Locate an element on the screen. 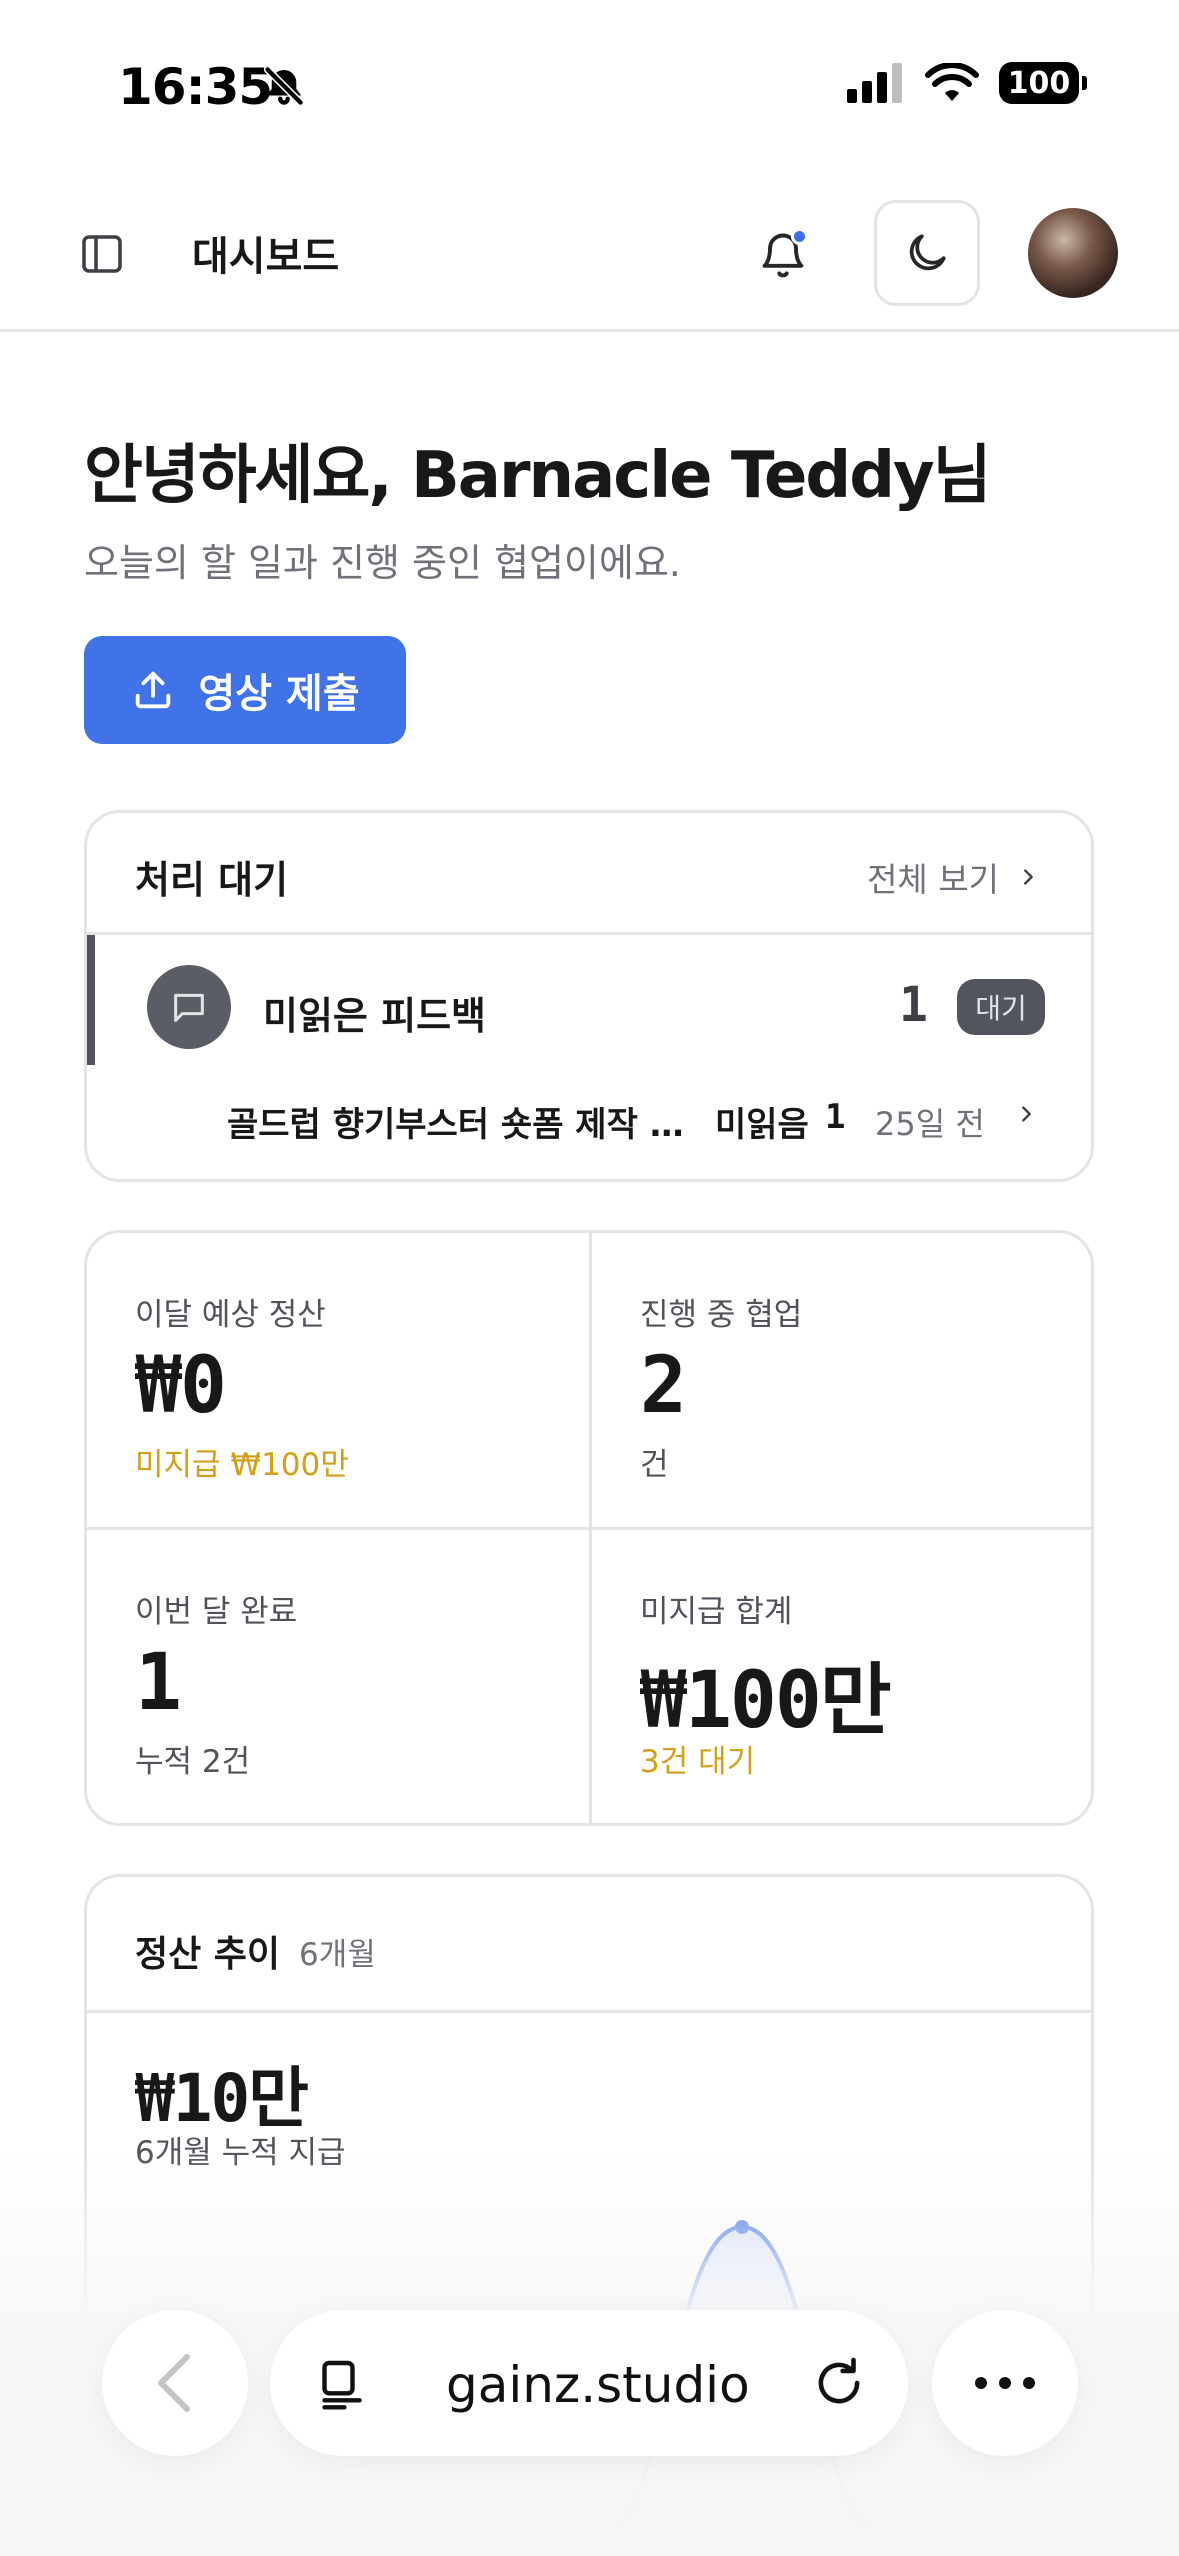 This screenshot has height=2556, width=1179. stat-sub: 건 is located at coordinates (654, 1465).